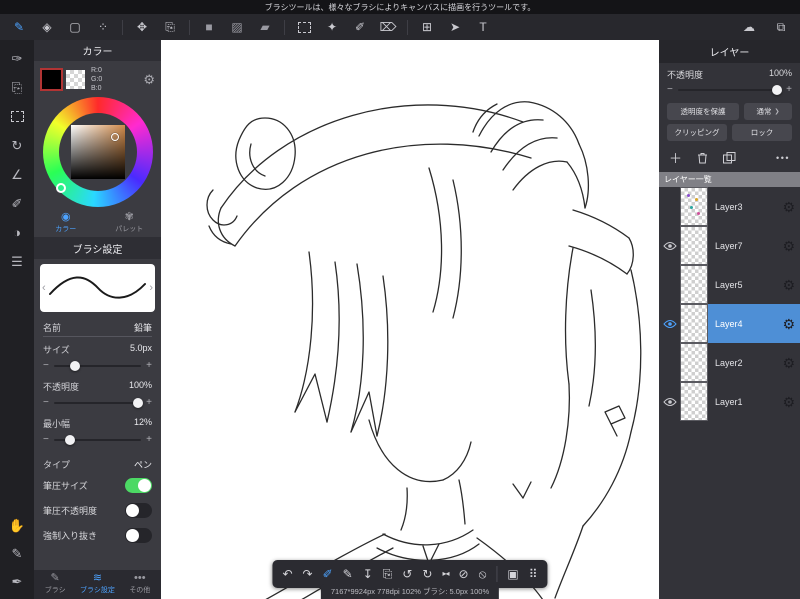 The height and width of the screenshot is (599, 800). I want to click on drag-handle-icon: ⠿, so click(533, 574).